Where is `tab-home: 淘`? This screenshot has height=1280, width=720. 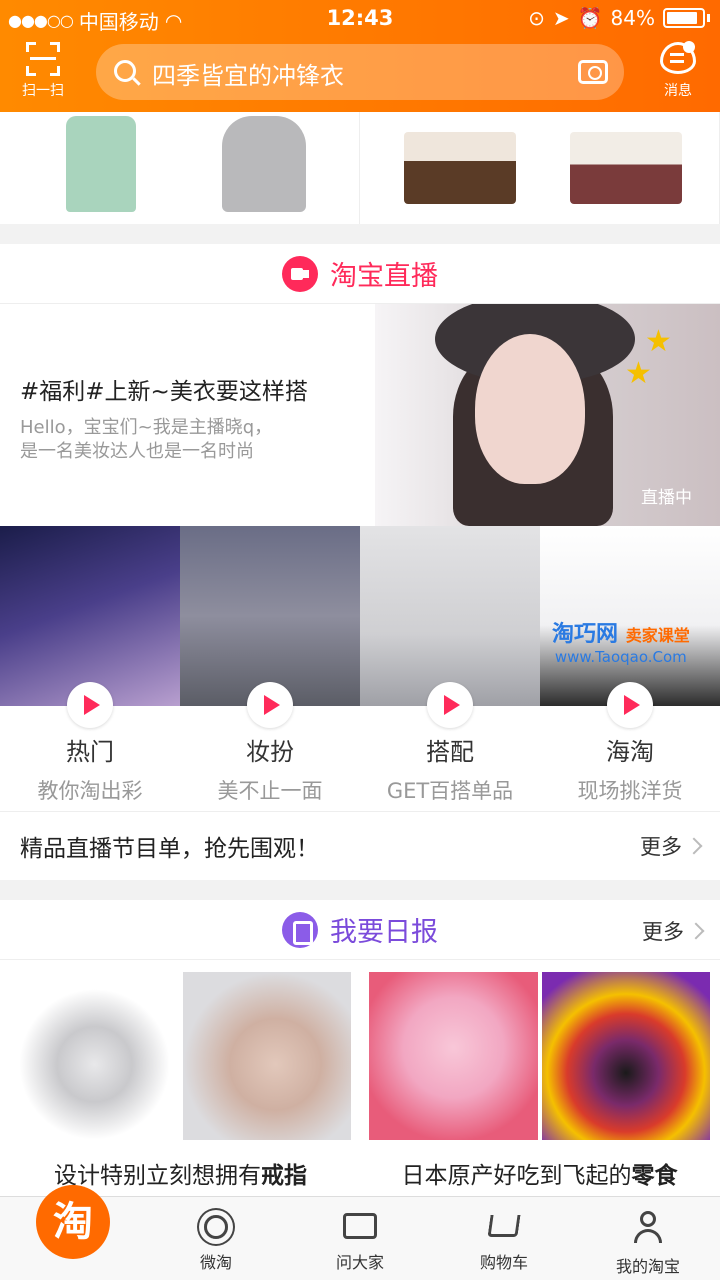
tab-home: 淘 is located at coordinates (72, 1232).